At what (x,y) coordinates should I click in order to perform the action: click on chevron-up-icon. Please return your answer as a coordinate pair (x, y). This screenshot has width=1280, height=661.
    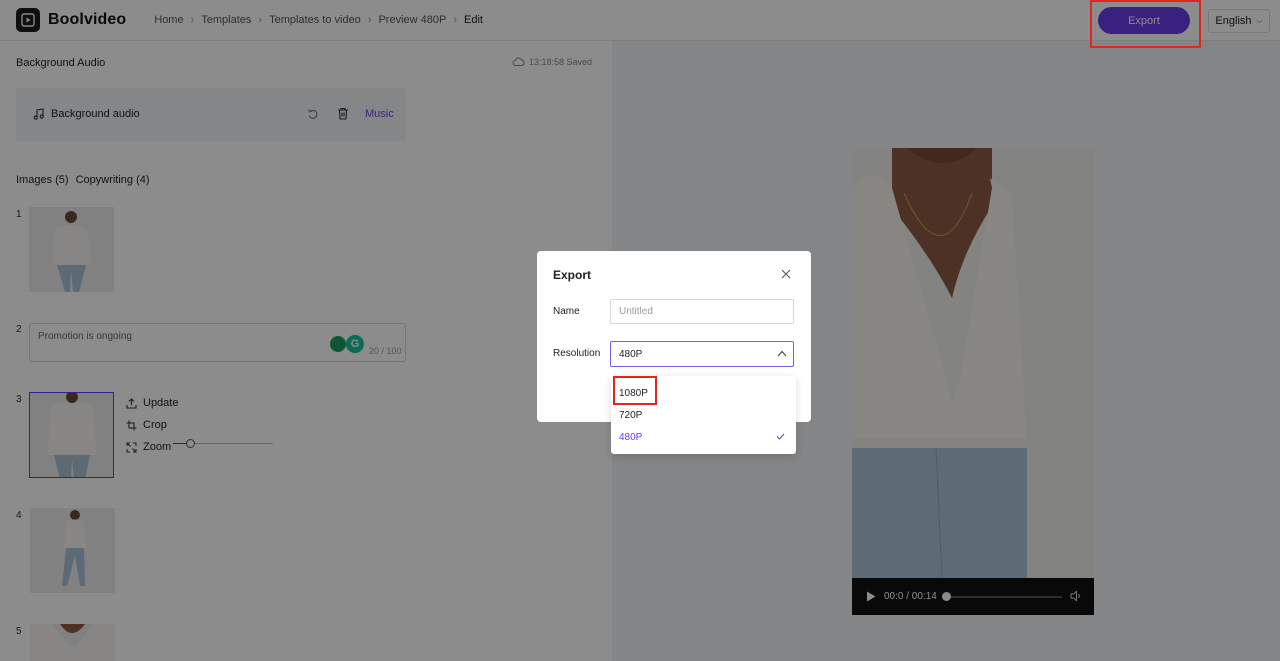
    Looking at the image, I should click on (782, 353).